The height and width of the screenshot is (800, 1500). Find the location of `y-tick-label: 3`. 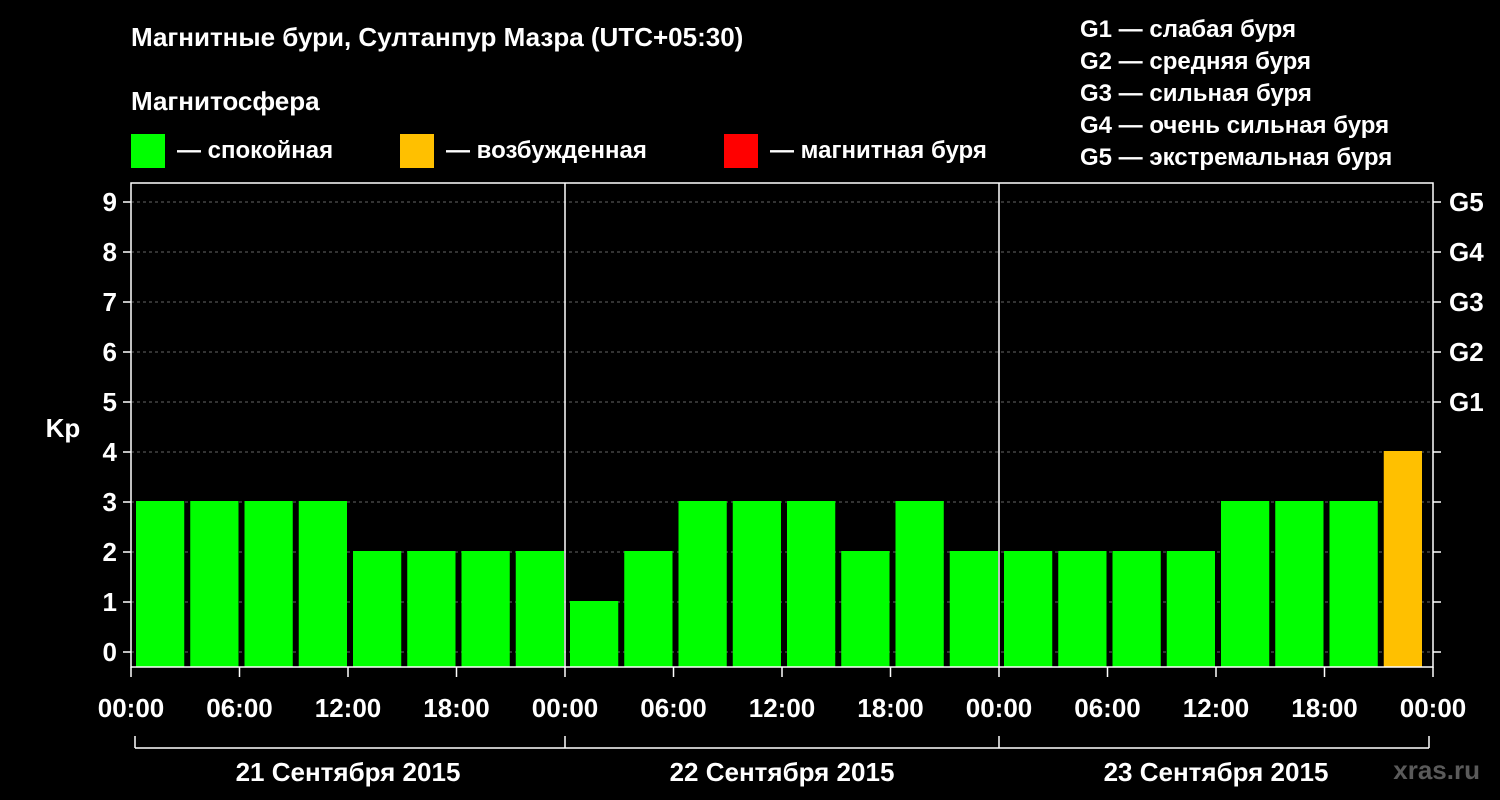

y-tick-label: 3 is located at coordinates (110, 502).